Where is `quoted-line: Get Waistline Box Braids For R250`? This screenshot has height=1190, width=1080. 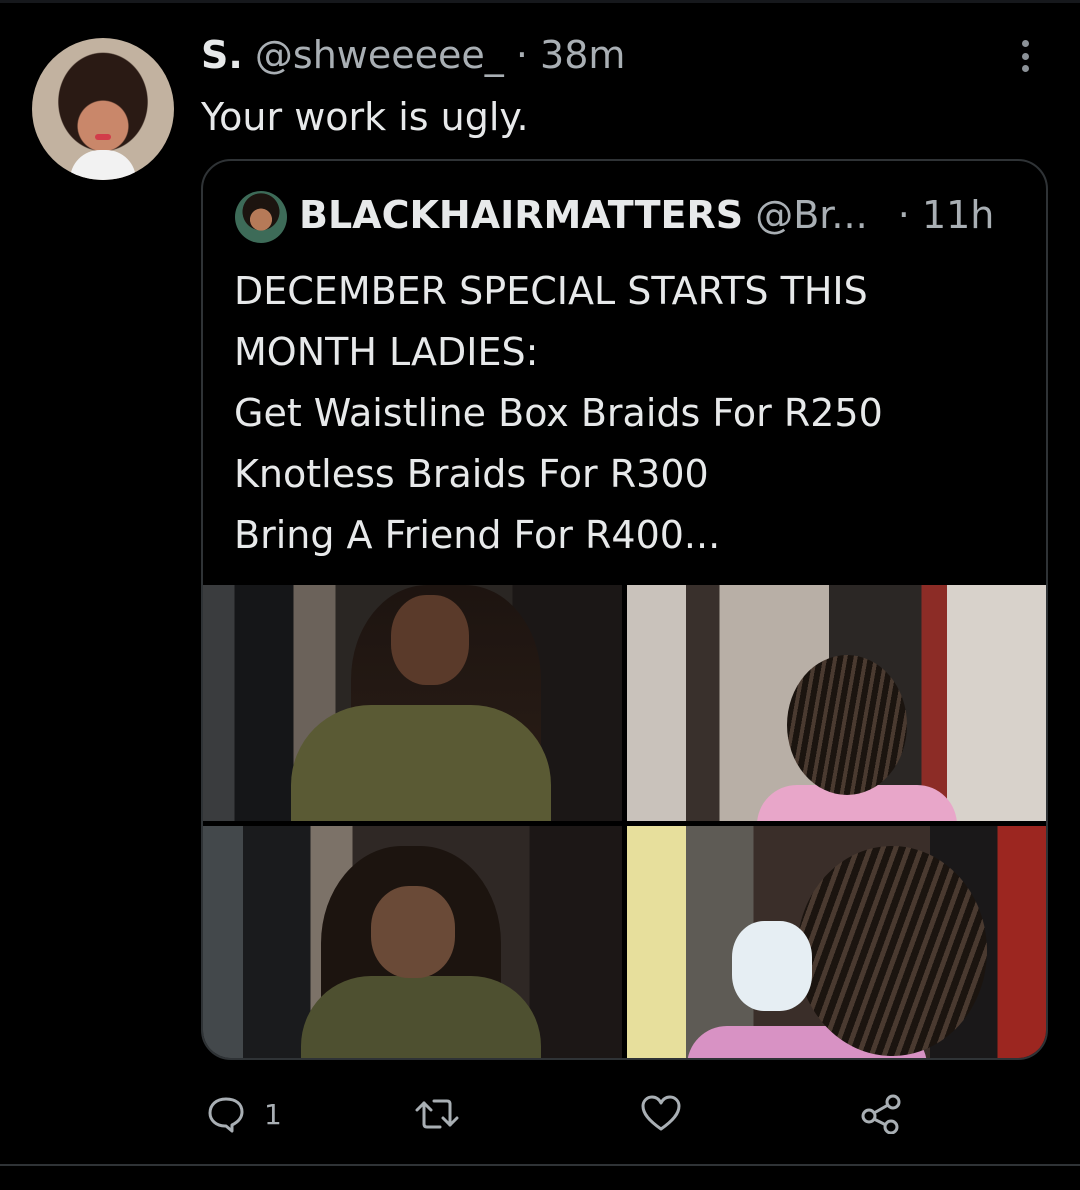
quoted-line: Get Waistline Box Braids For R250 is located at coordinates (558, 413).